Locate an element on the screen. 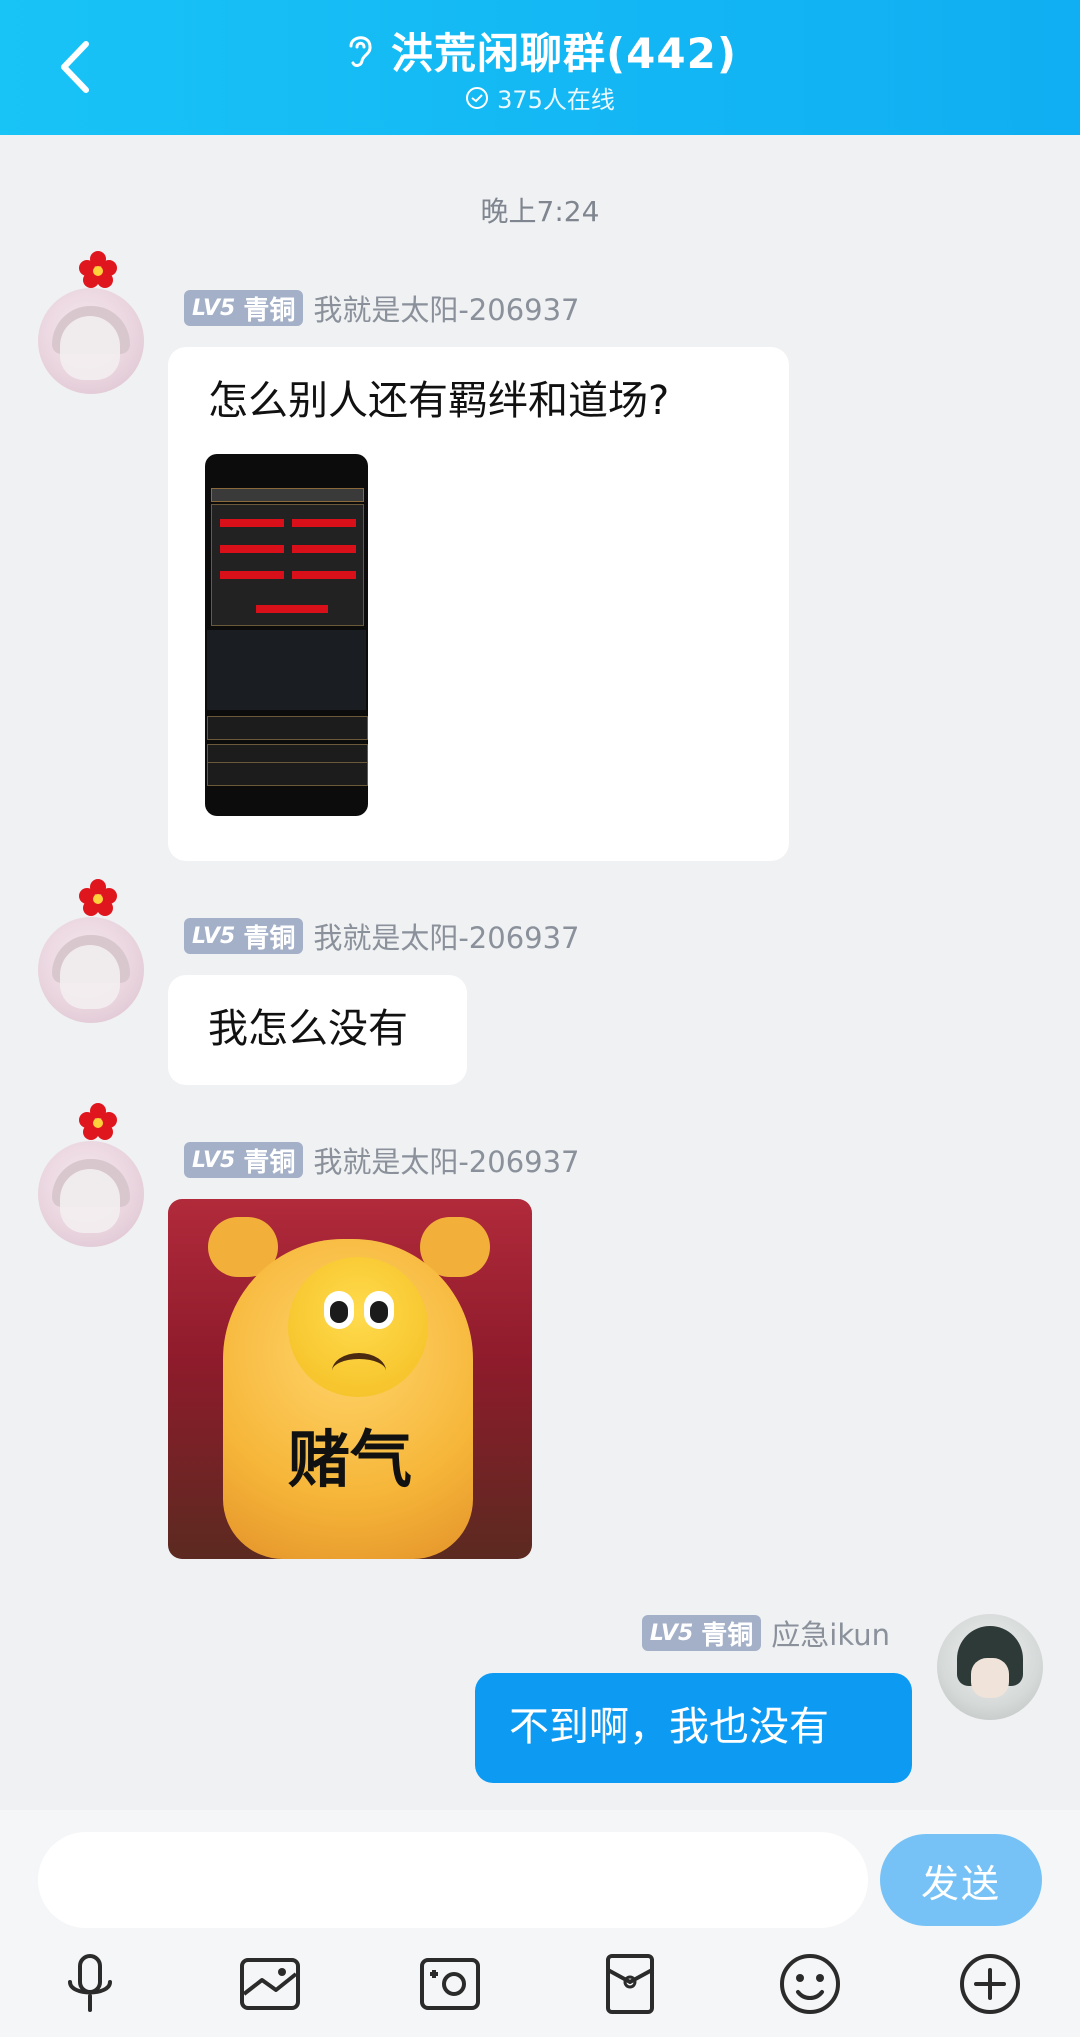 This screenshot has width=1080, height=2037. input-bar: 发送 is located at coordinates (540, 1923).